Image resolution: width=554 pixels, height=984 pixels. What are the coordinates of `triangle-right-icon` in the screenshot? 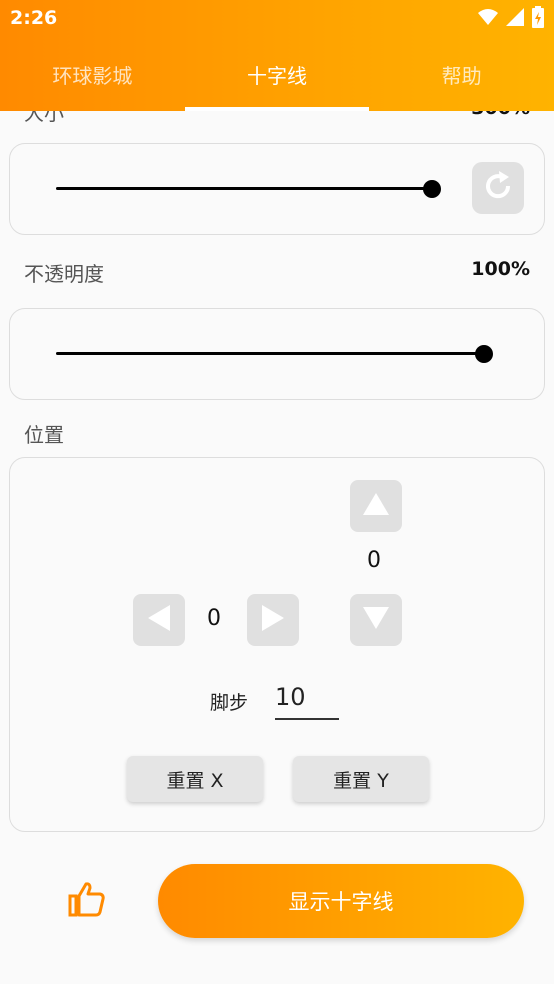 It's located at (273, 620).